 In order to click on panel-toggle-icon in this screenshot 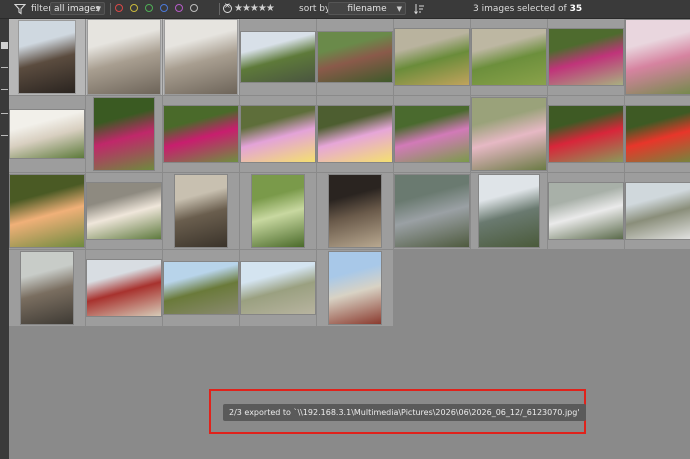, I will do `click(4, 45)`.